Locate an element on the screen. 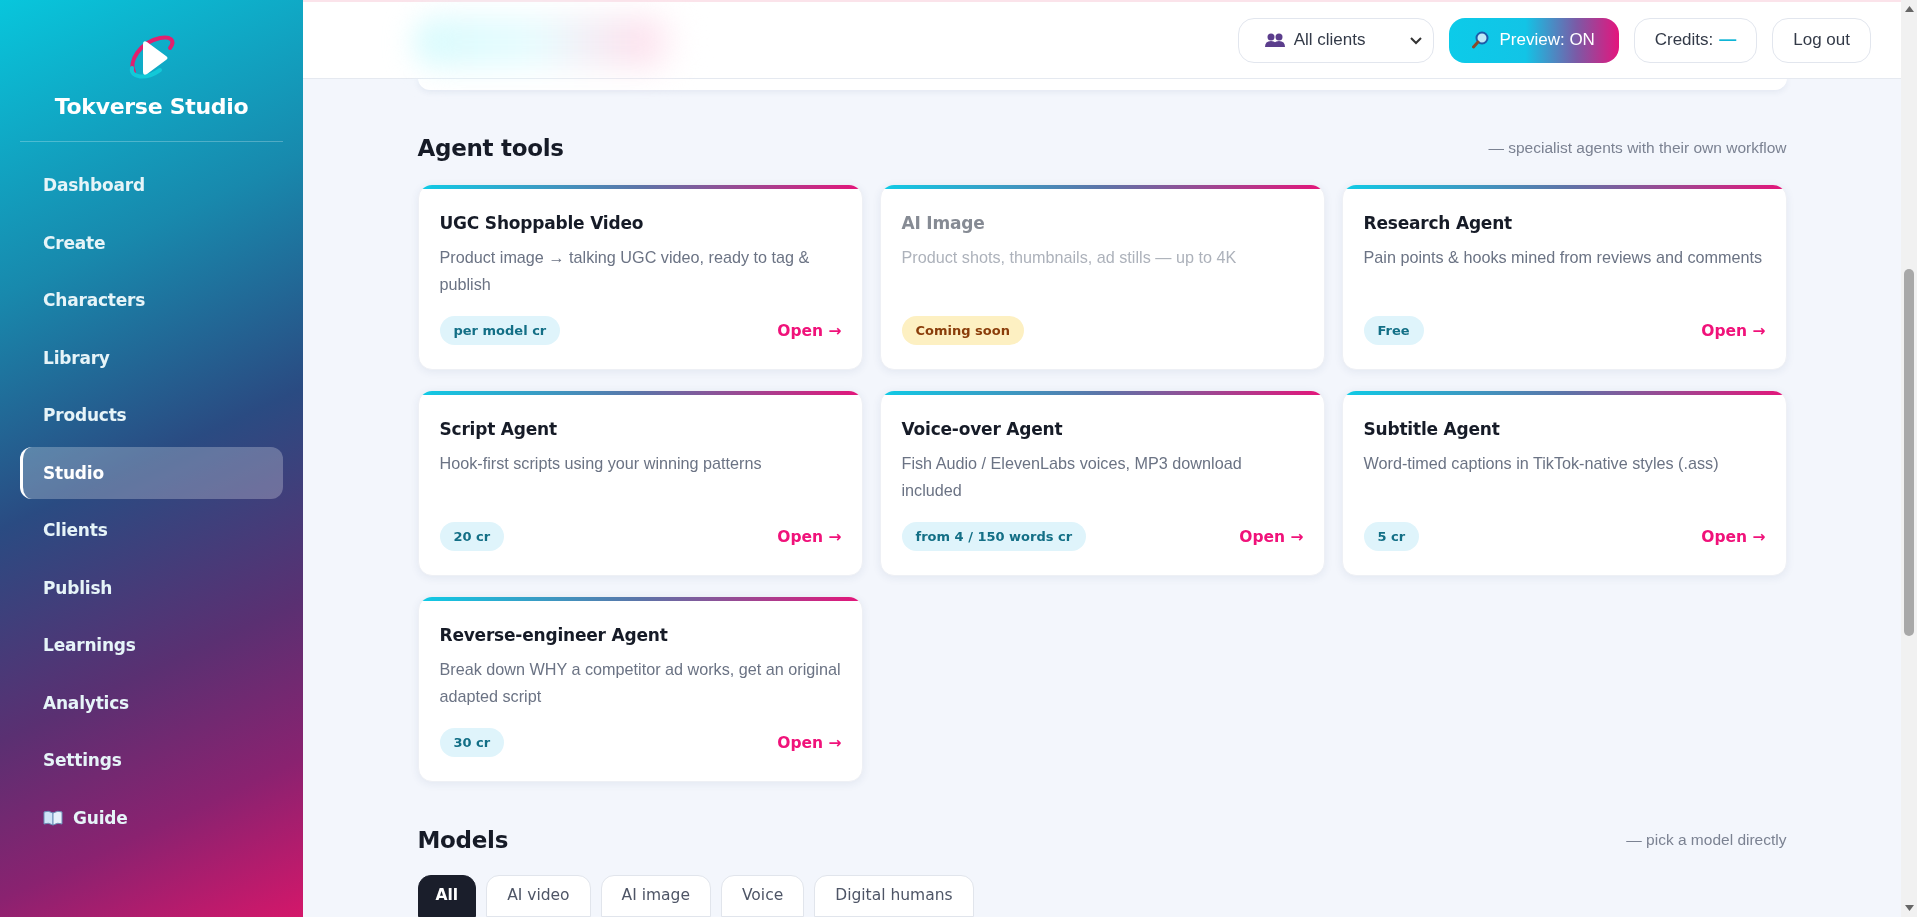 The height and width of the screenshot is (917, 1917). card-title: Script Agent is located at coordinates (498, 429).